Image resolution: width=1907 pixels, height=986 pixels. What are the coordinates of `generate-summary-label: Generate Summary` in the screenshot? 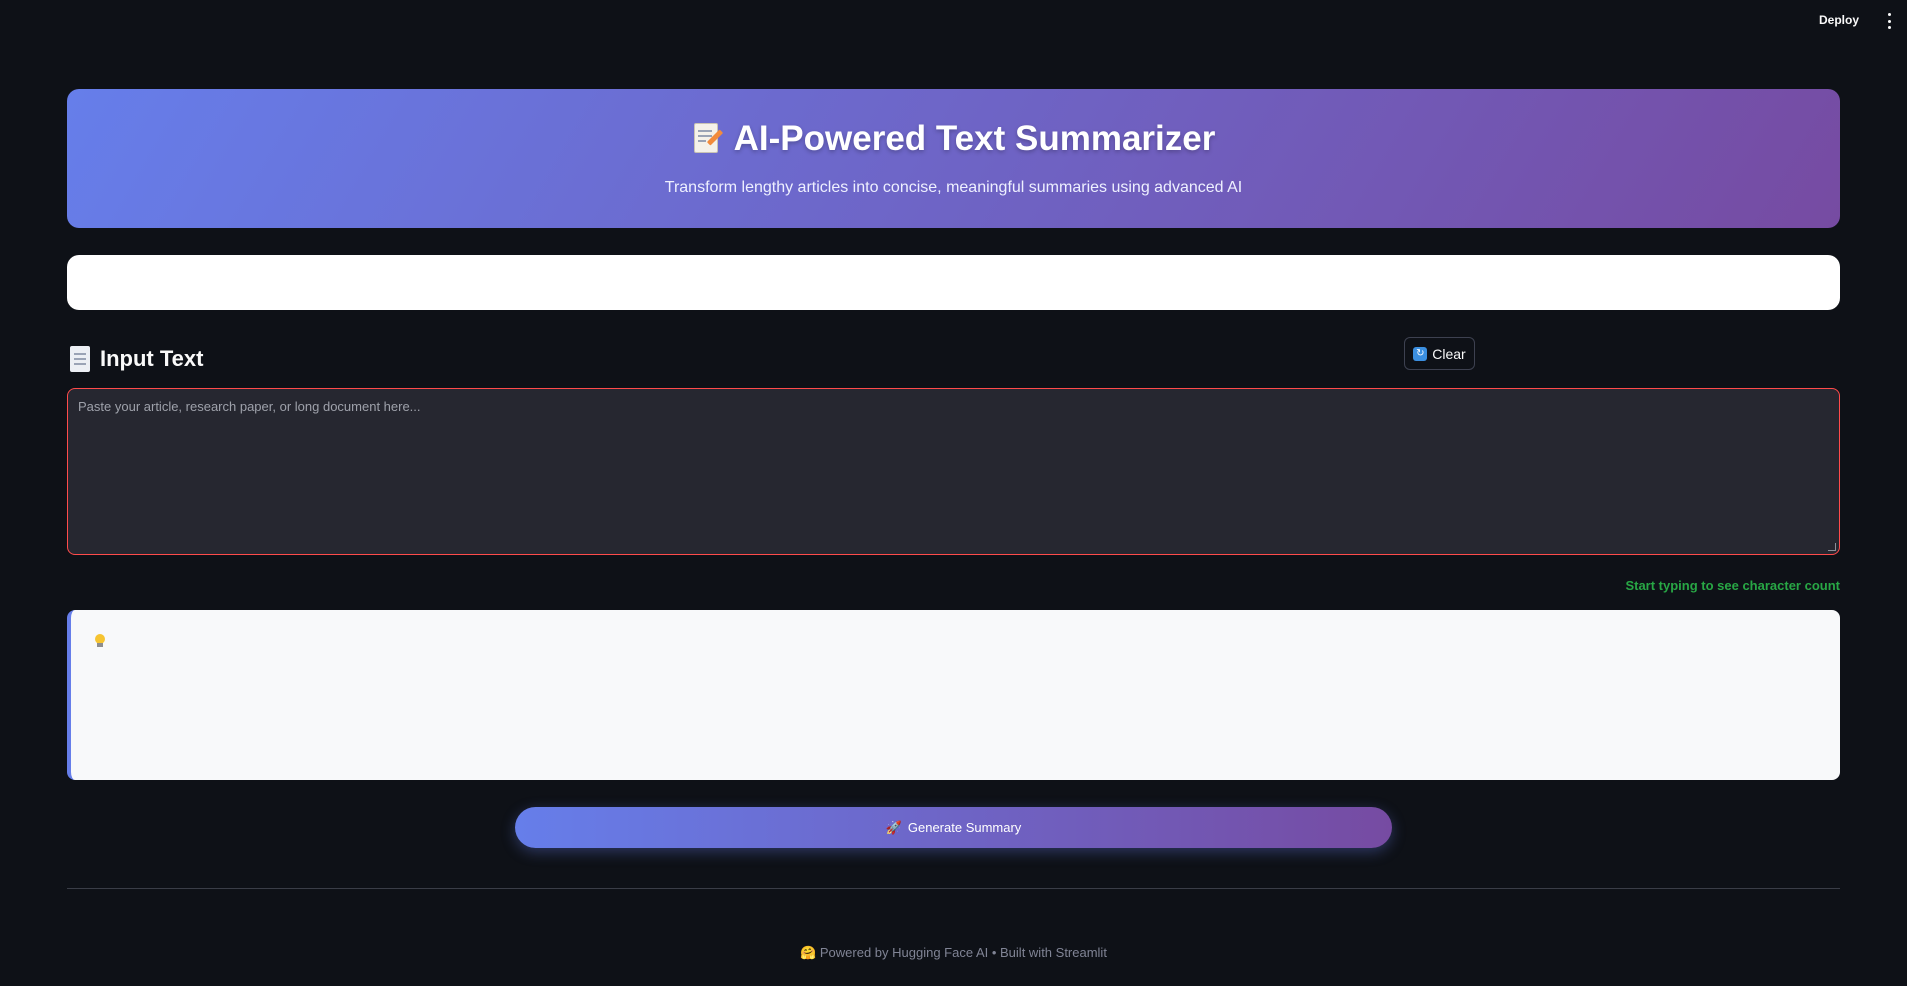 It's located at (964, 827).